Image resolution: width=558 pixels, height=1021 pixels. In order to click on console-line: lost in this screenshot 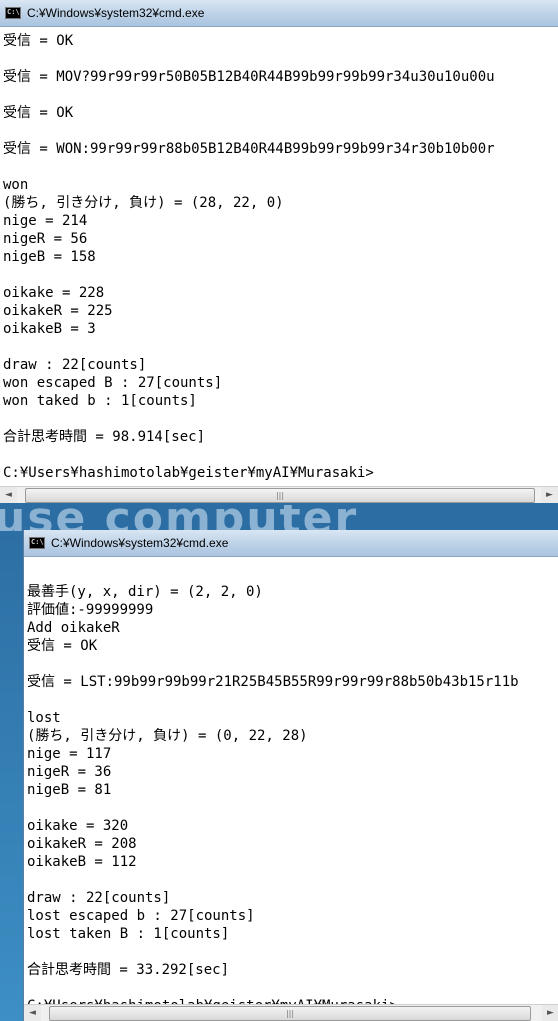, I will do `click(44, 718)`.